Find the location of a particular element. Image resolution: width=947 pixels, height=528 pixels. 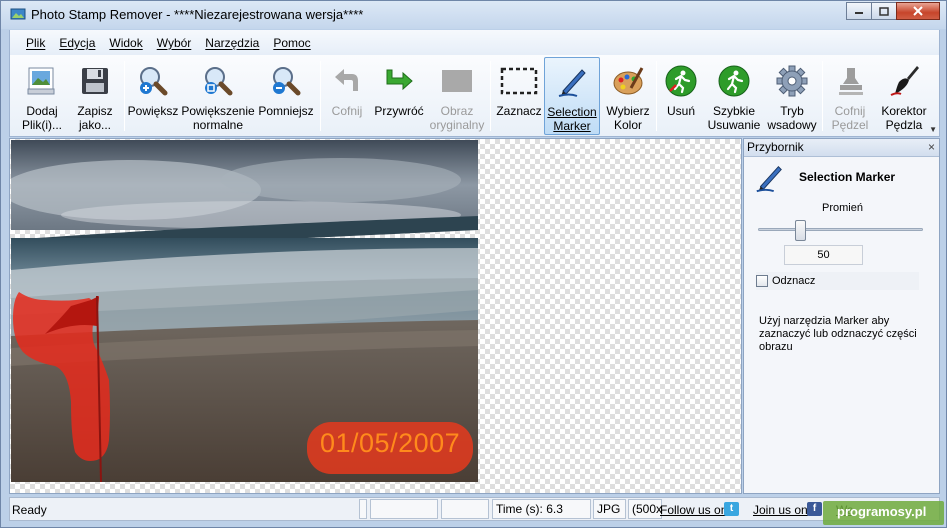

menu-bar: Plik Edycja Widok Wybór Narzędzia Pomoc is located at coordinates (474, 42).